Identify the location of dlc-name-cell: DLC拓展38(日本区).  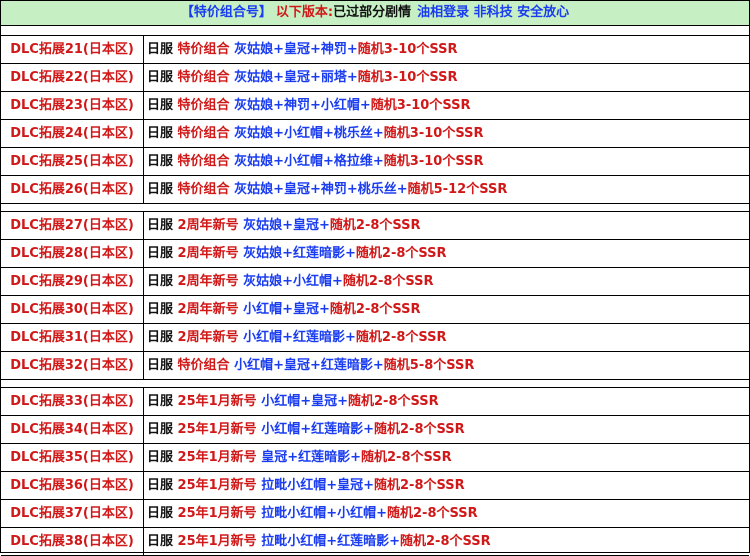
(72, 541).